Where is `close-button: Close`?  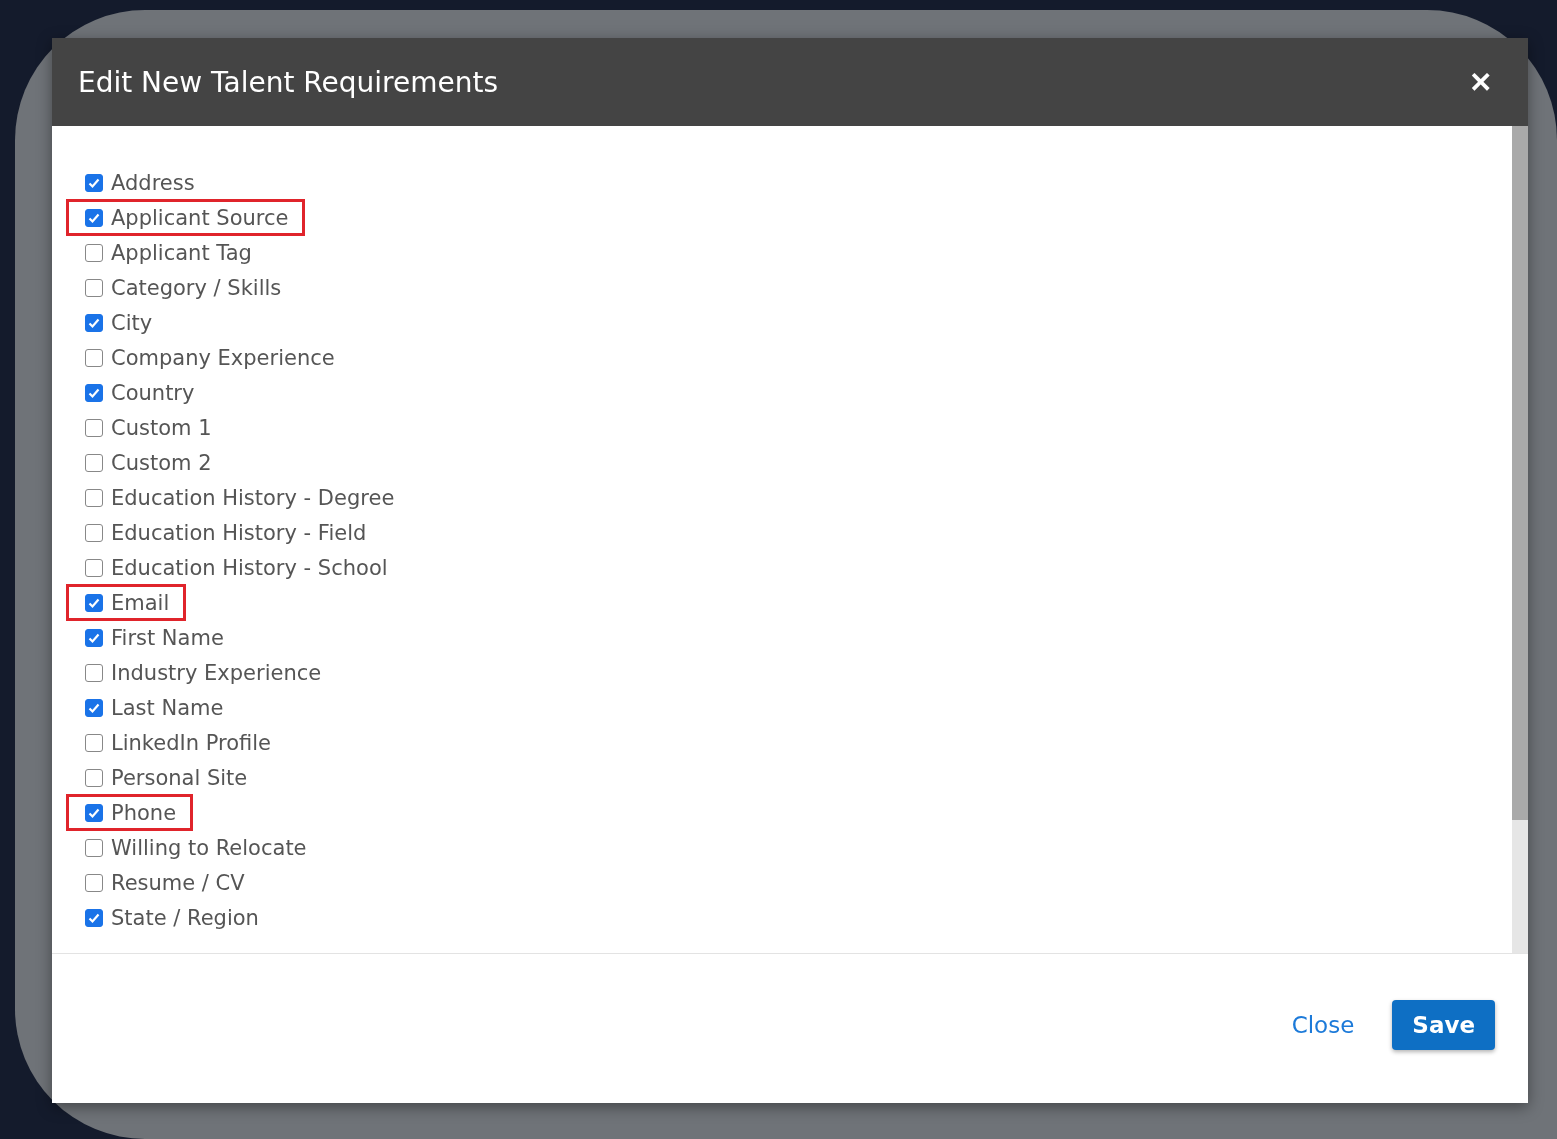
close-button: Close is located at coordinates (1323, 1024).